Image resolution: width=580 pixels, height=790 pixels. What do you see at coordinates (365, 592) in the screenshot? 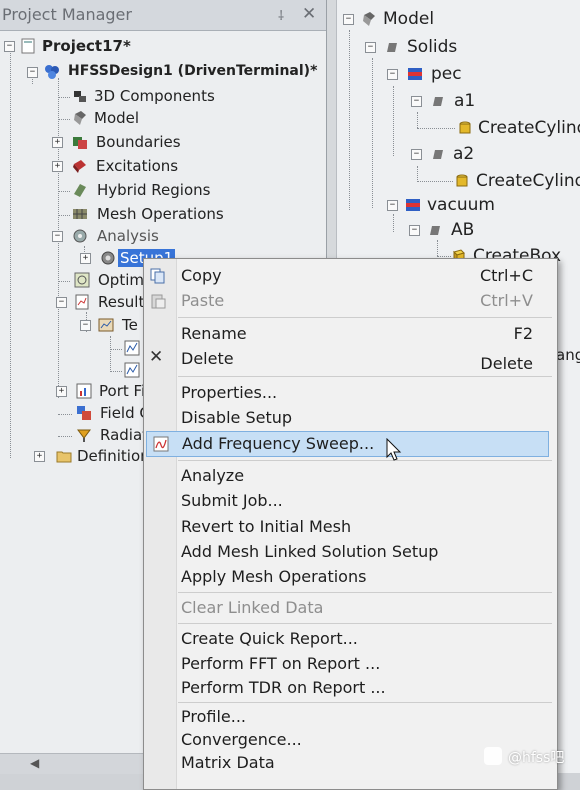
I see `menu-separator` at bounding box center [365, 592].